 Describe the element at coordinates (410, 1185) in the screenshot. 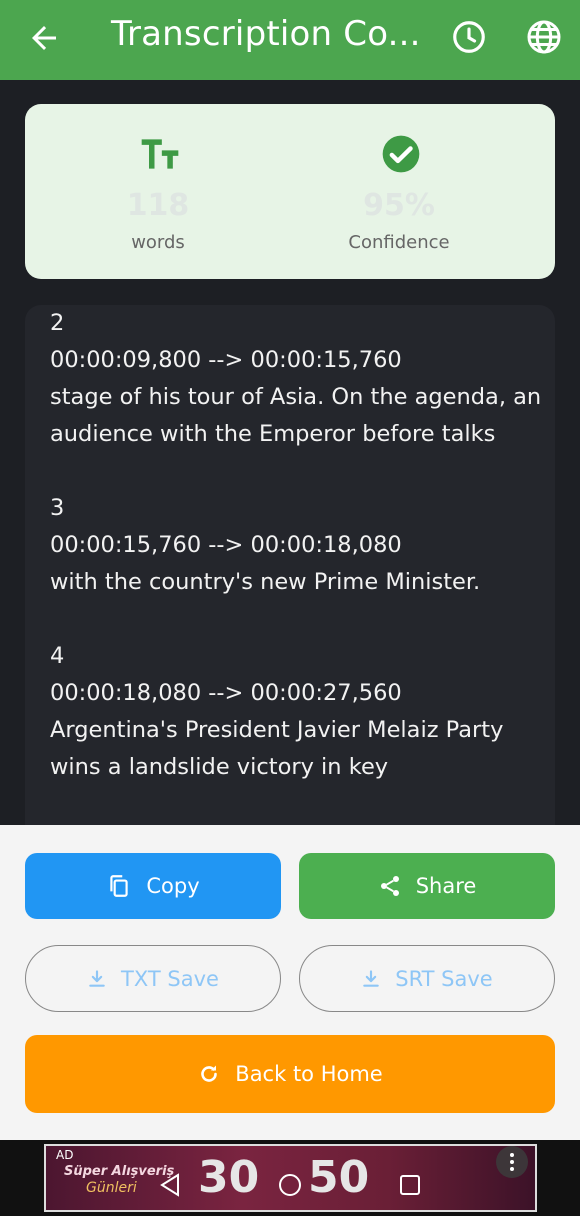

I see `nav-recents-icon` at that location.